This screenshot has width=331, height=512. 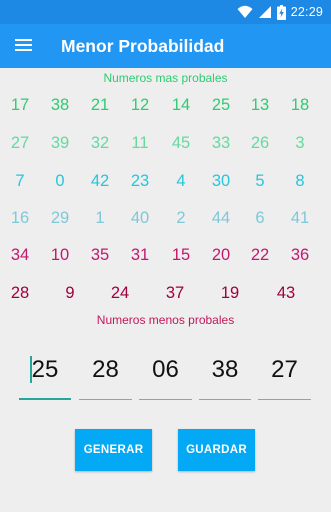 What do you see at coordinates (100, 181) in the screenshot?
I see `probable-number: 42` at bounding box center [100, 181].